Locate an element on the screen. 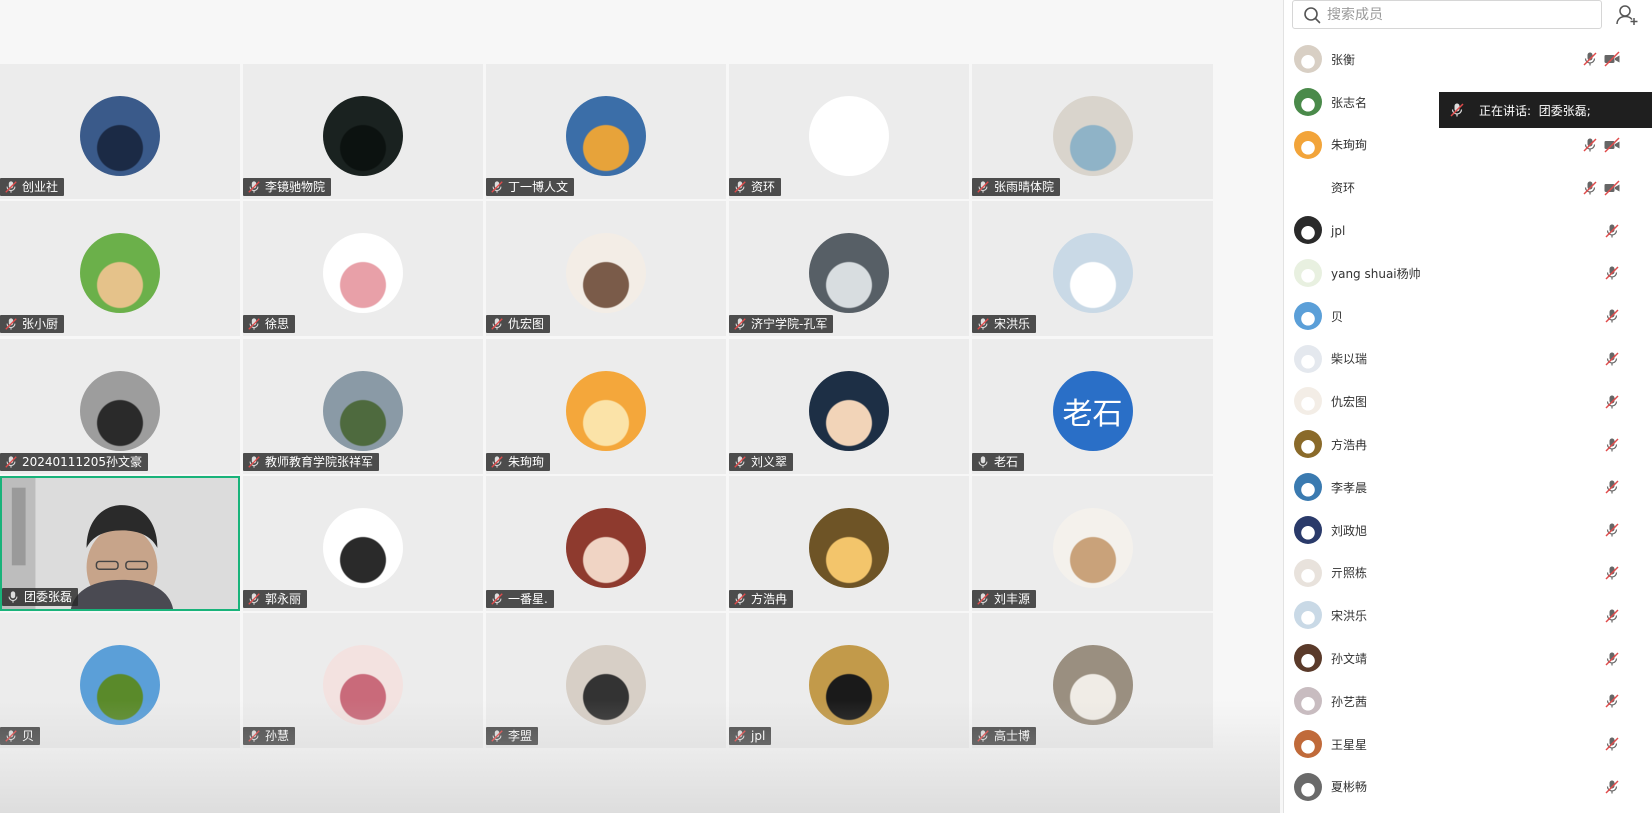 The height and width of the screenshot is (813, 1652). search-input is located at coordinates (1457, 14).